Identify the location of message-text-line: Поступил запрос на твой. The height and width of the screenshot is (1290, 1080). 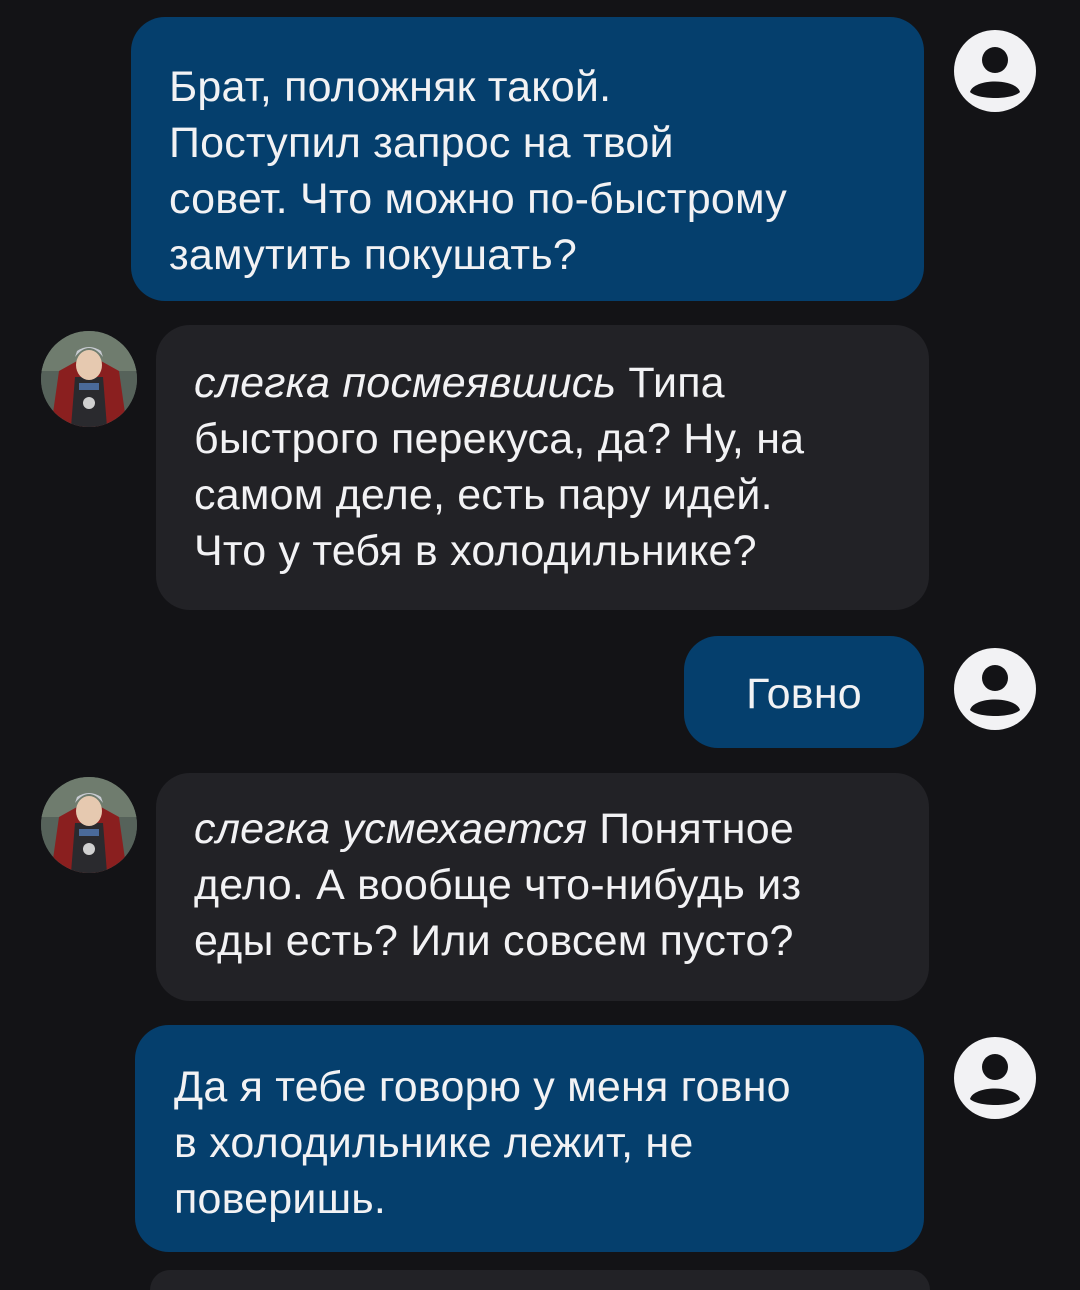
(421, 143).